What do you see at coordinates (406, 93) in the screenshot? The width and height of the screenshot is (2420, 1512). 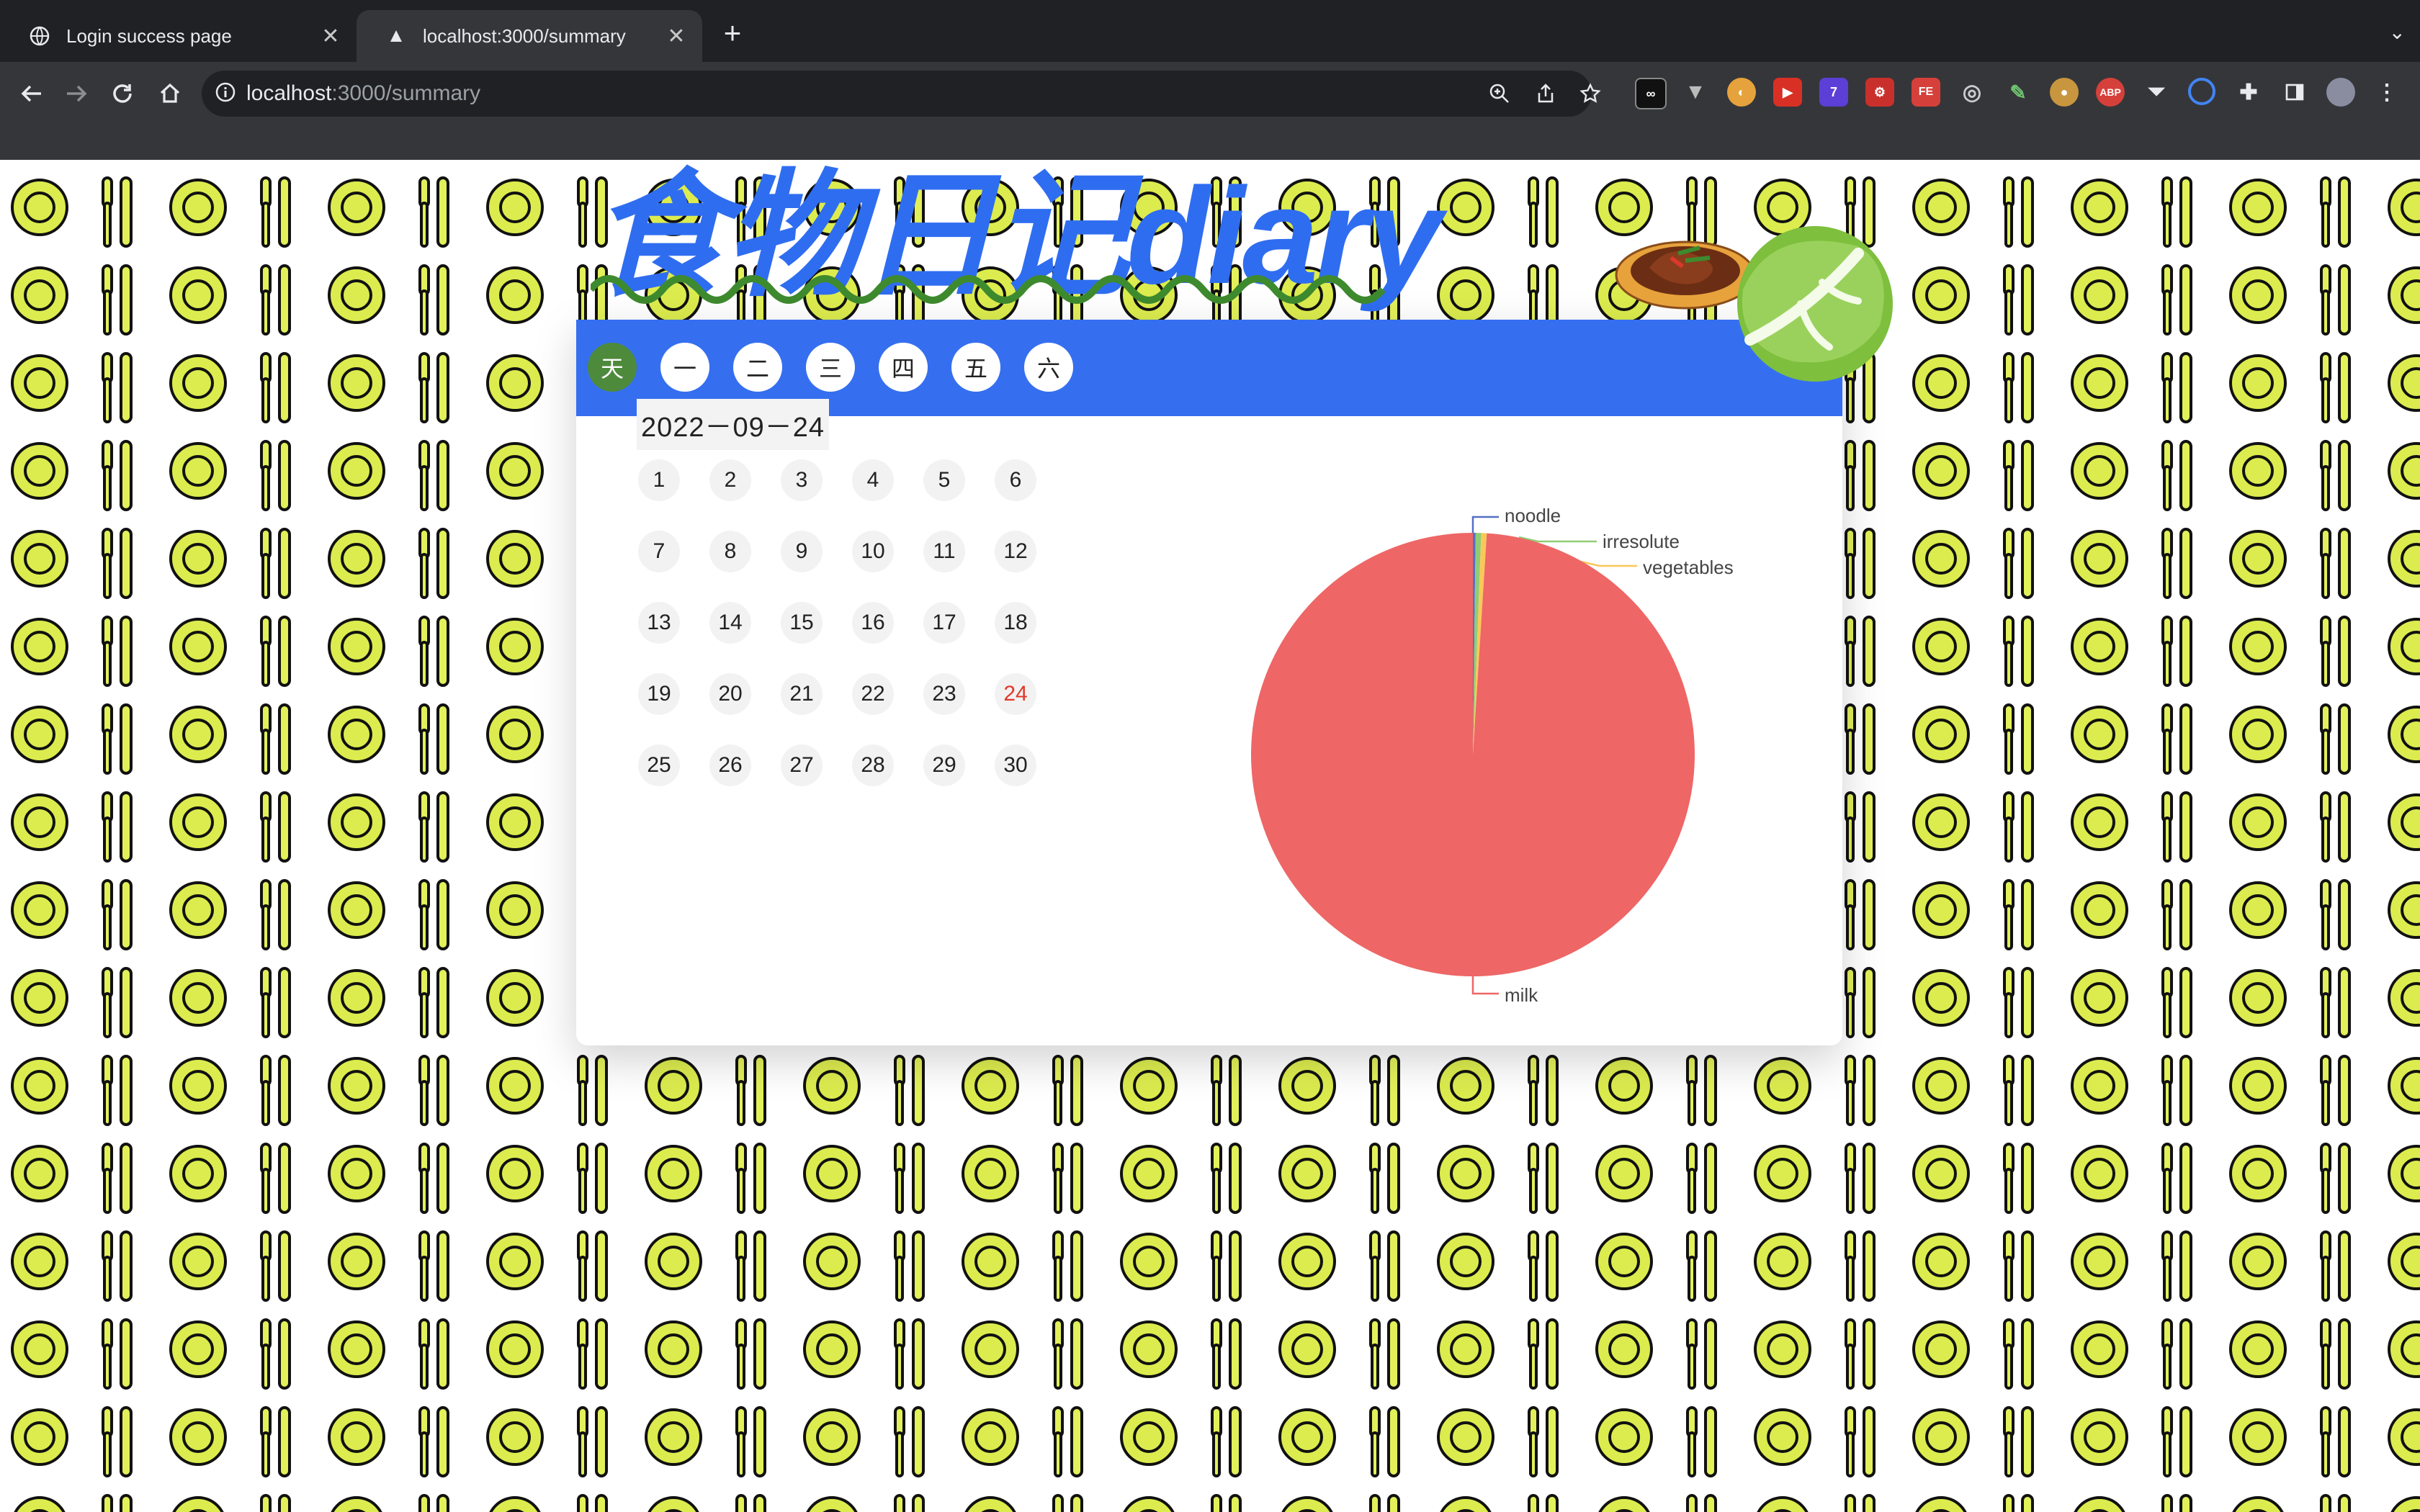 I see `url-path: :3000/summary` at bounding box center [406, 93].